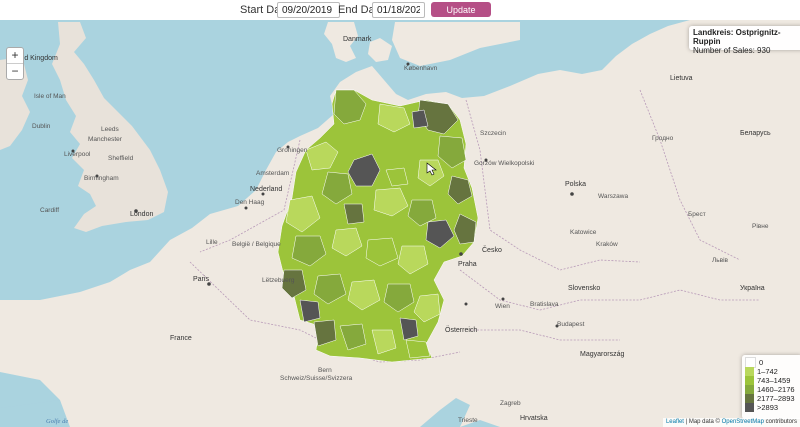  I want to click on label-lietuva: Lietuva, so click(681, 78).